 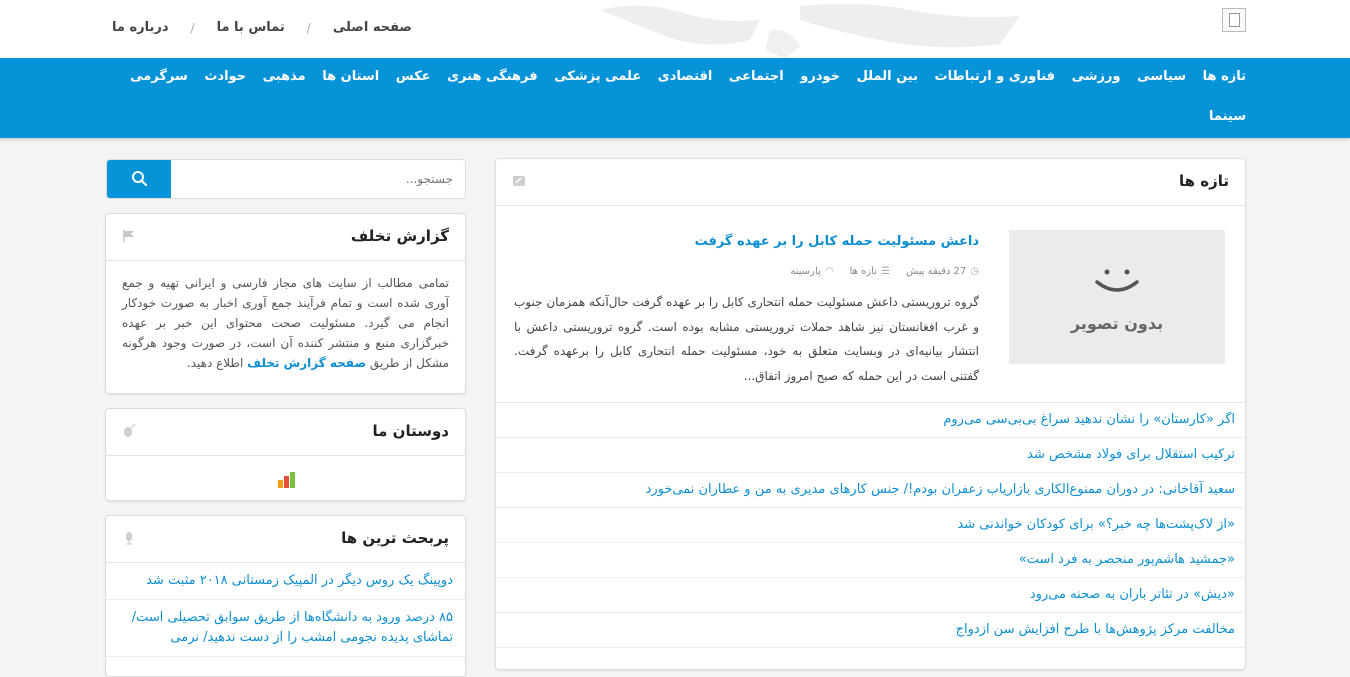 I want to click on mouse-icon, so click(x=130, y=430).